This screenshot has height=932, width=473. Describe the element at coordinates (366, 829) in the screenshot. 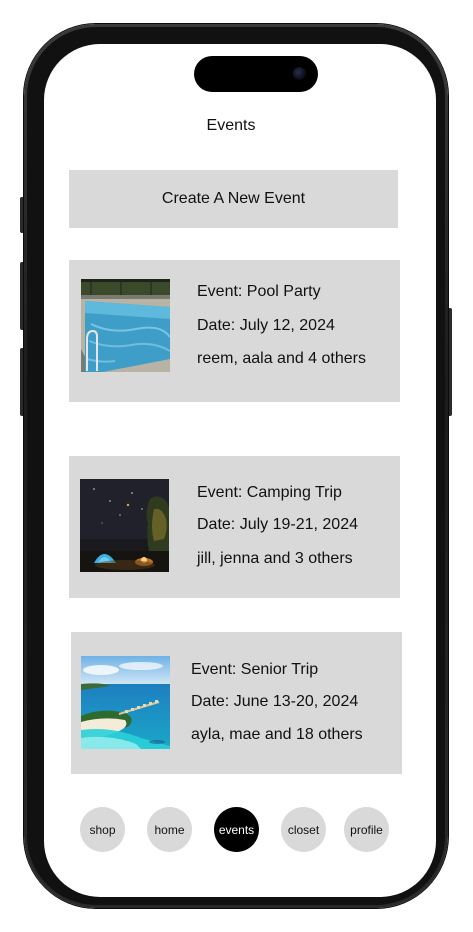

I see `nav-profile-button: profile` at that location.